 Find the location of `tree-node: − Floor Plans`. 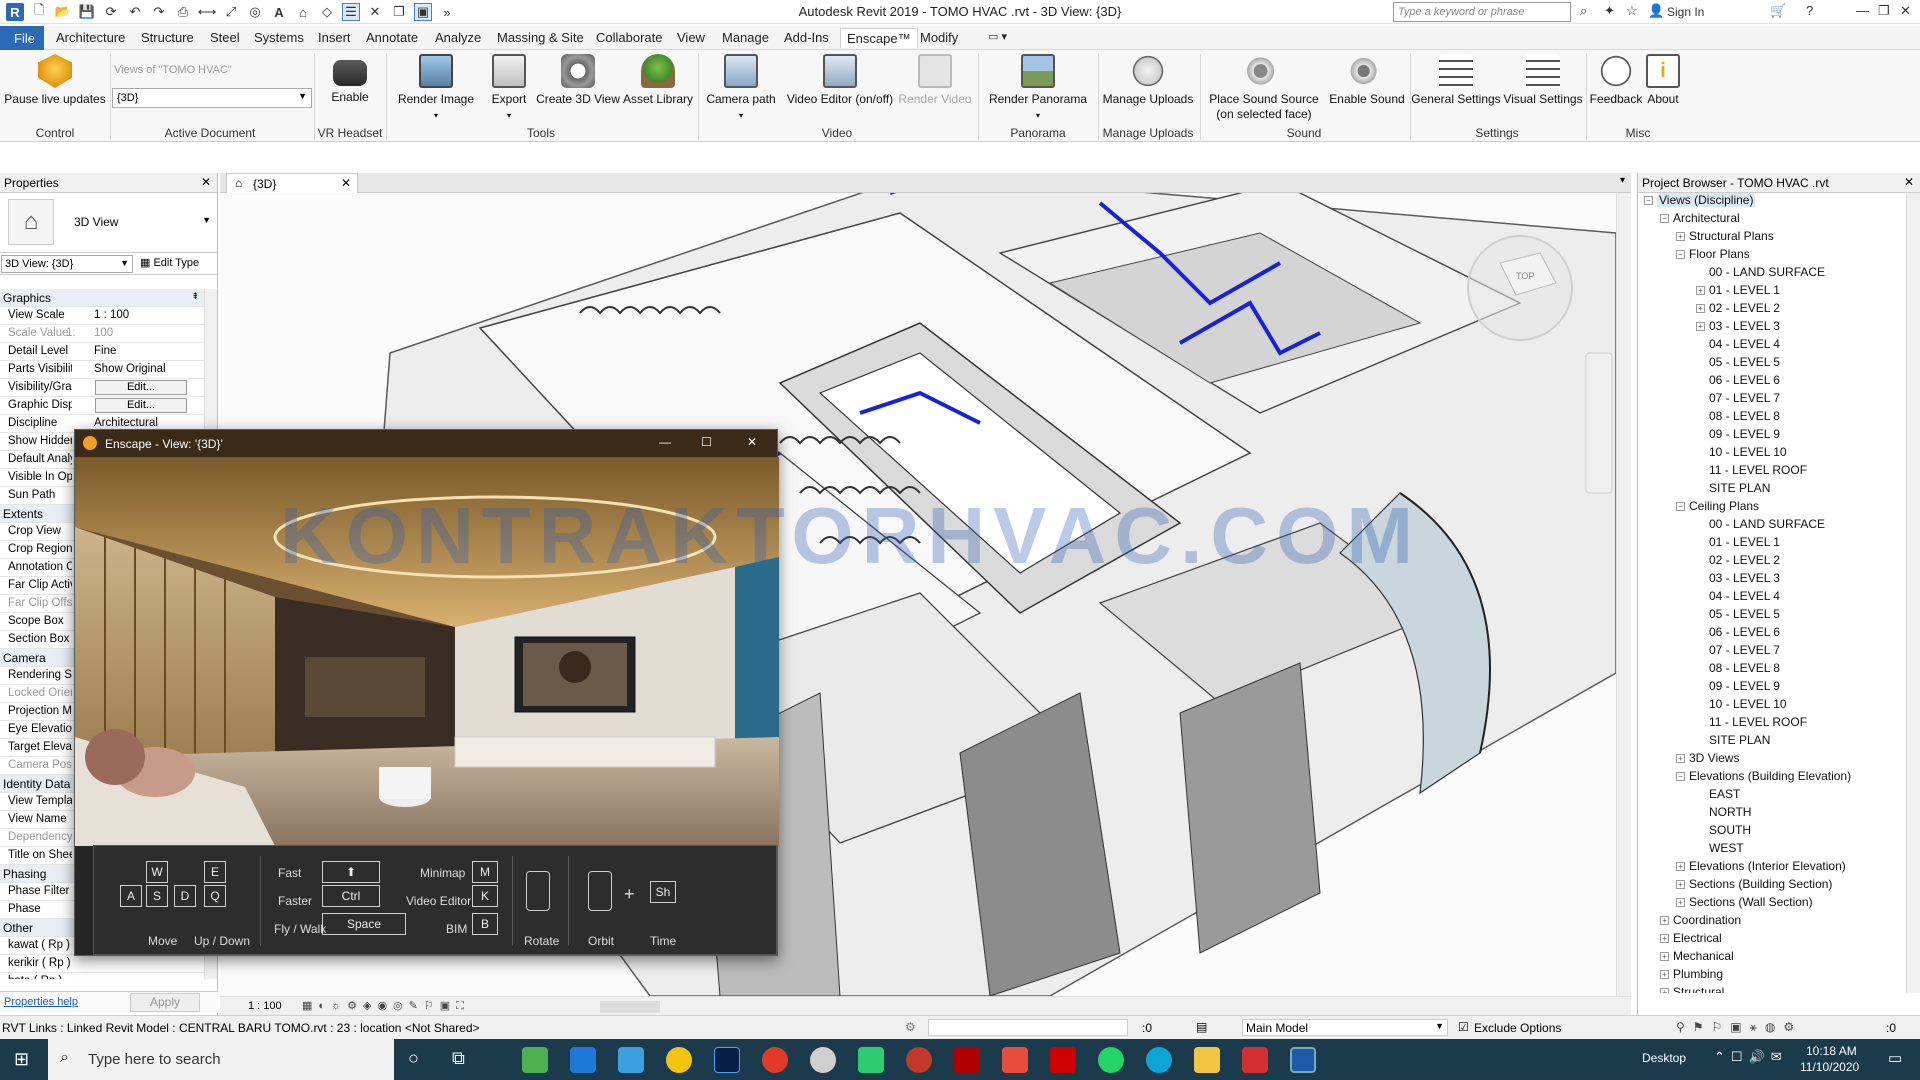

tree-node: − Floor Plans is located at coordinates (1713, 254).